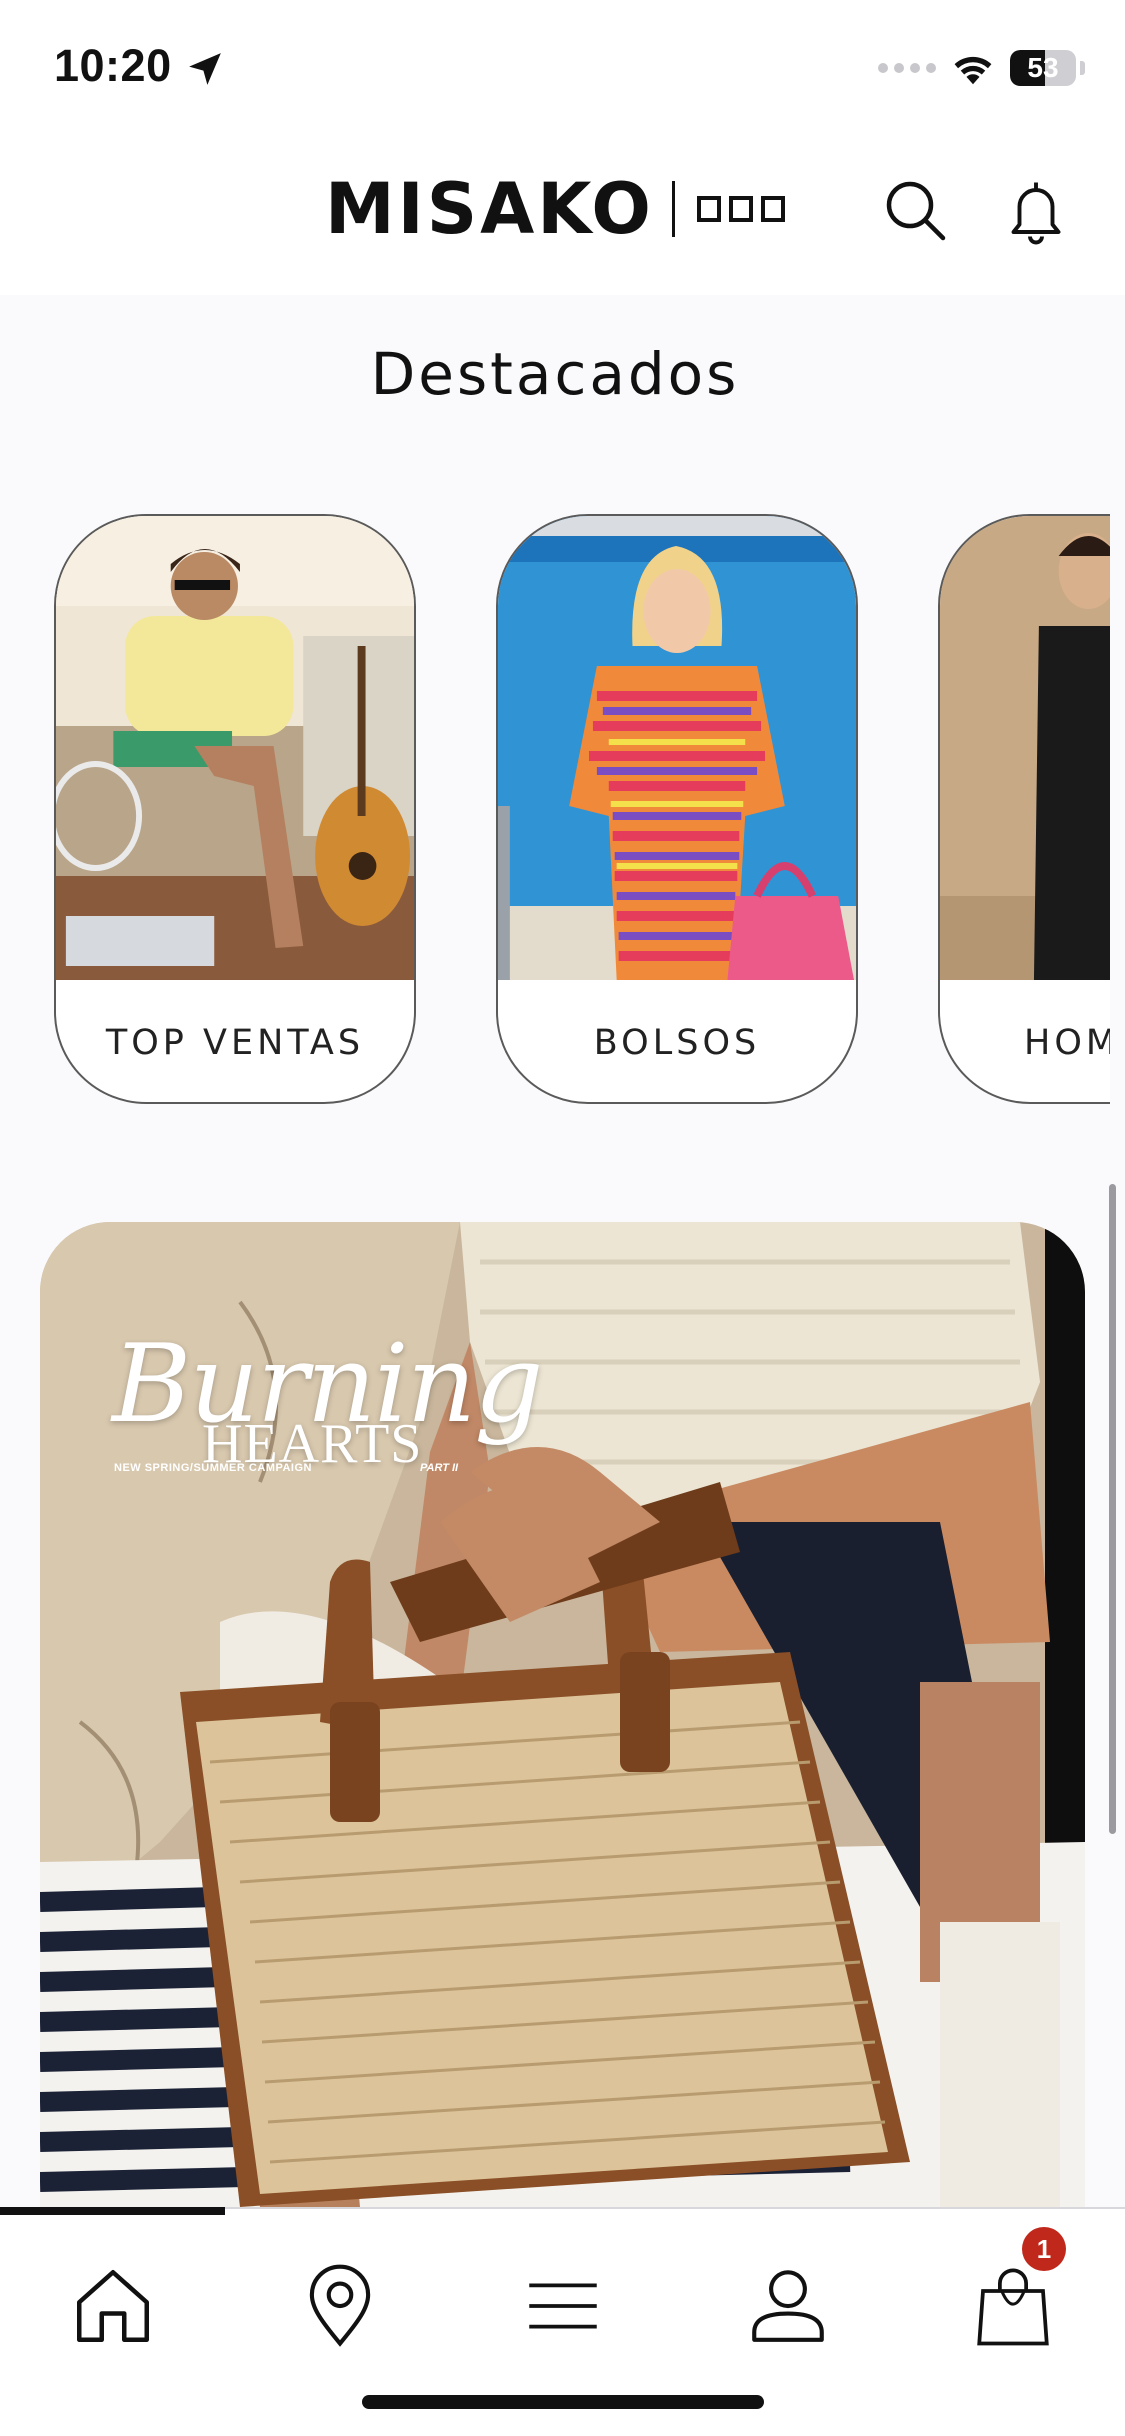 The width and height of the screenshot is (1125, 2436). I want to click on status-indicators: 53, so click(981, 68).